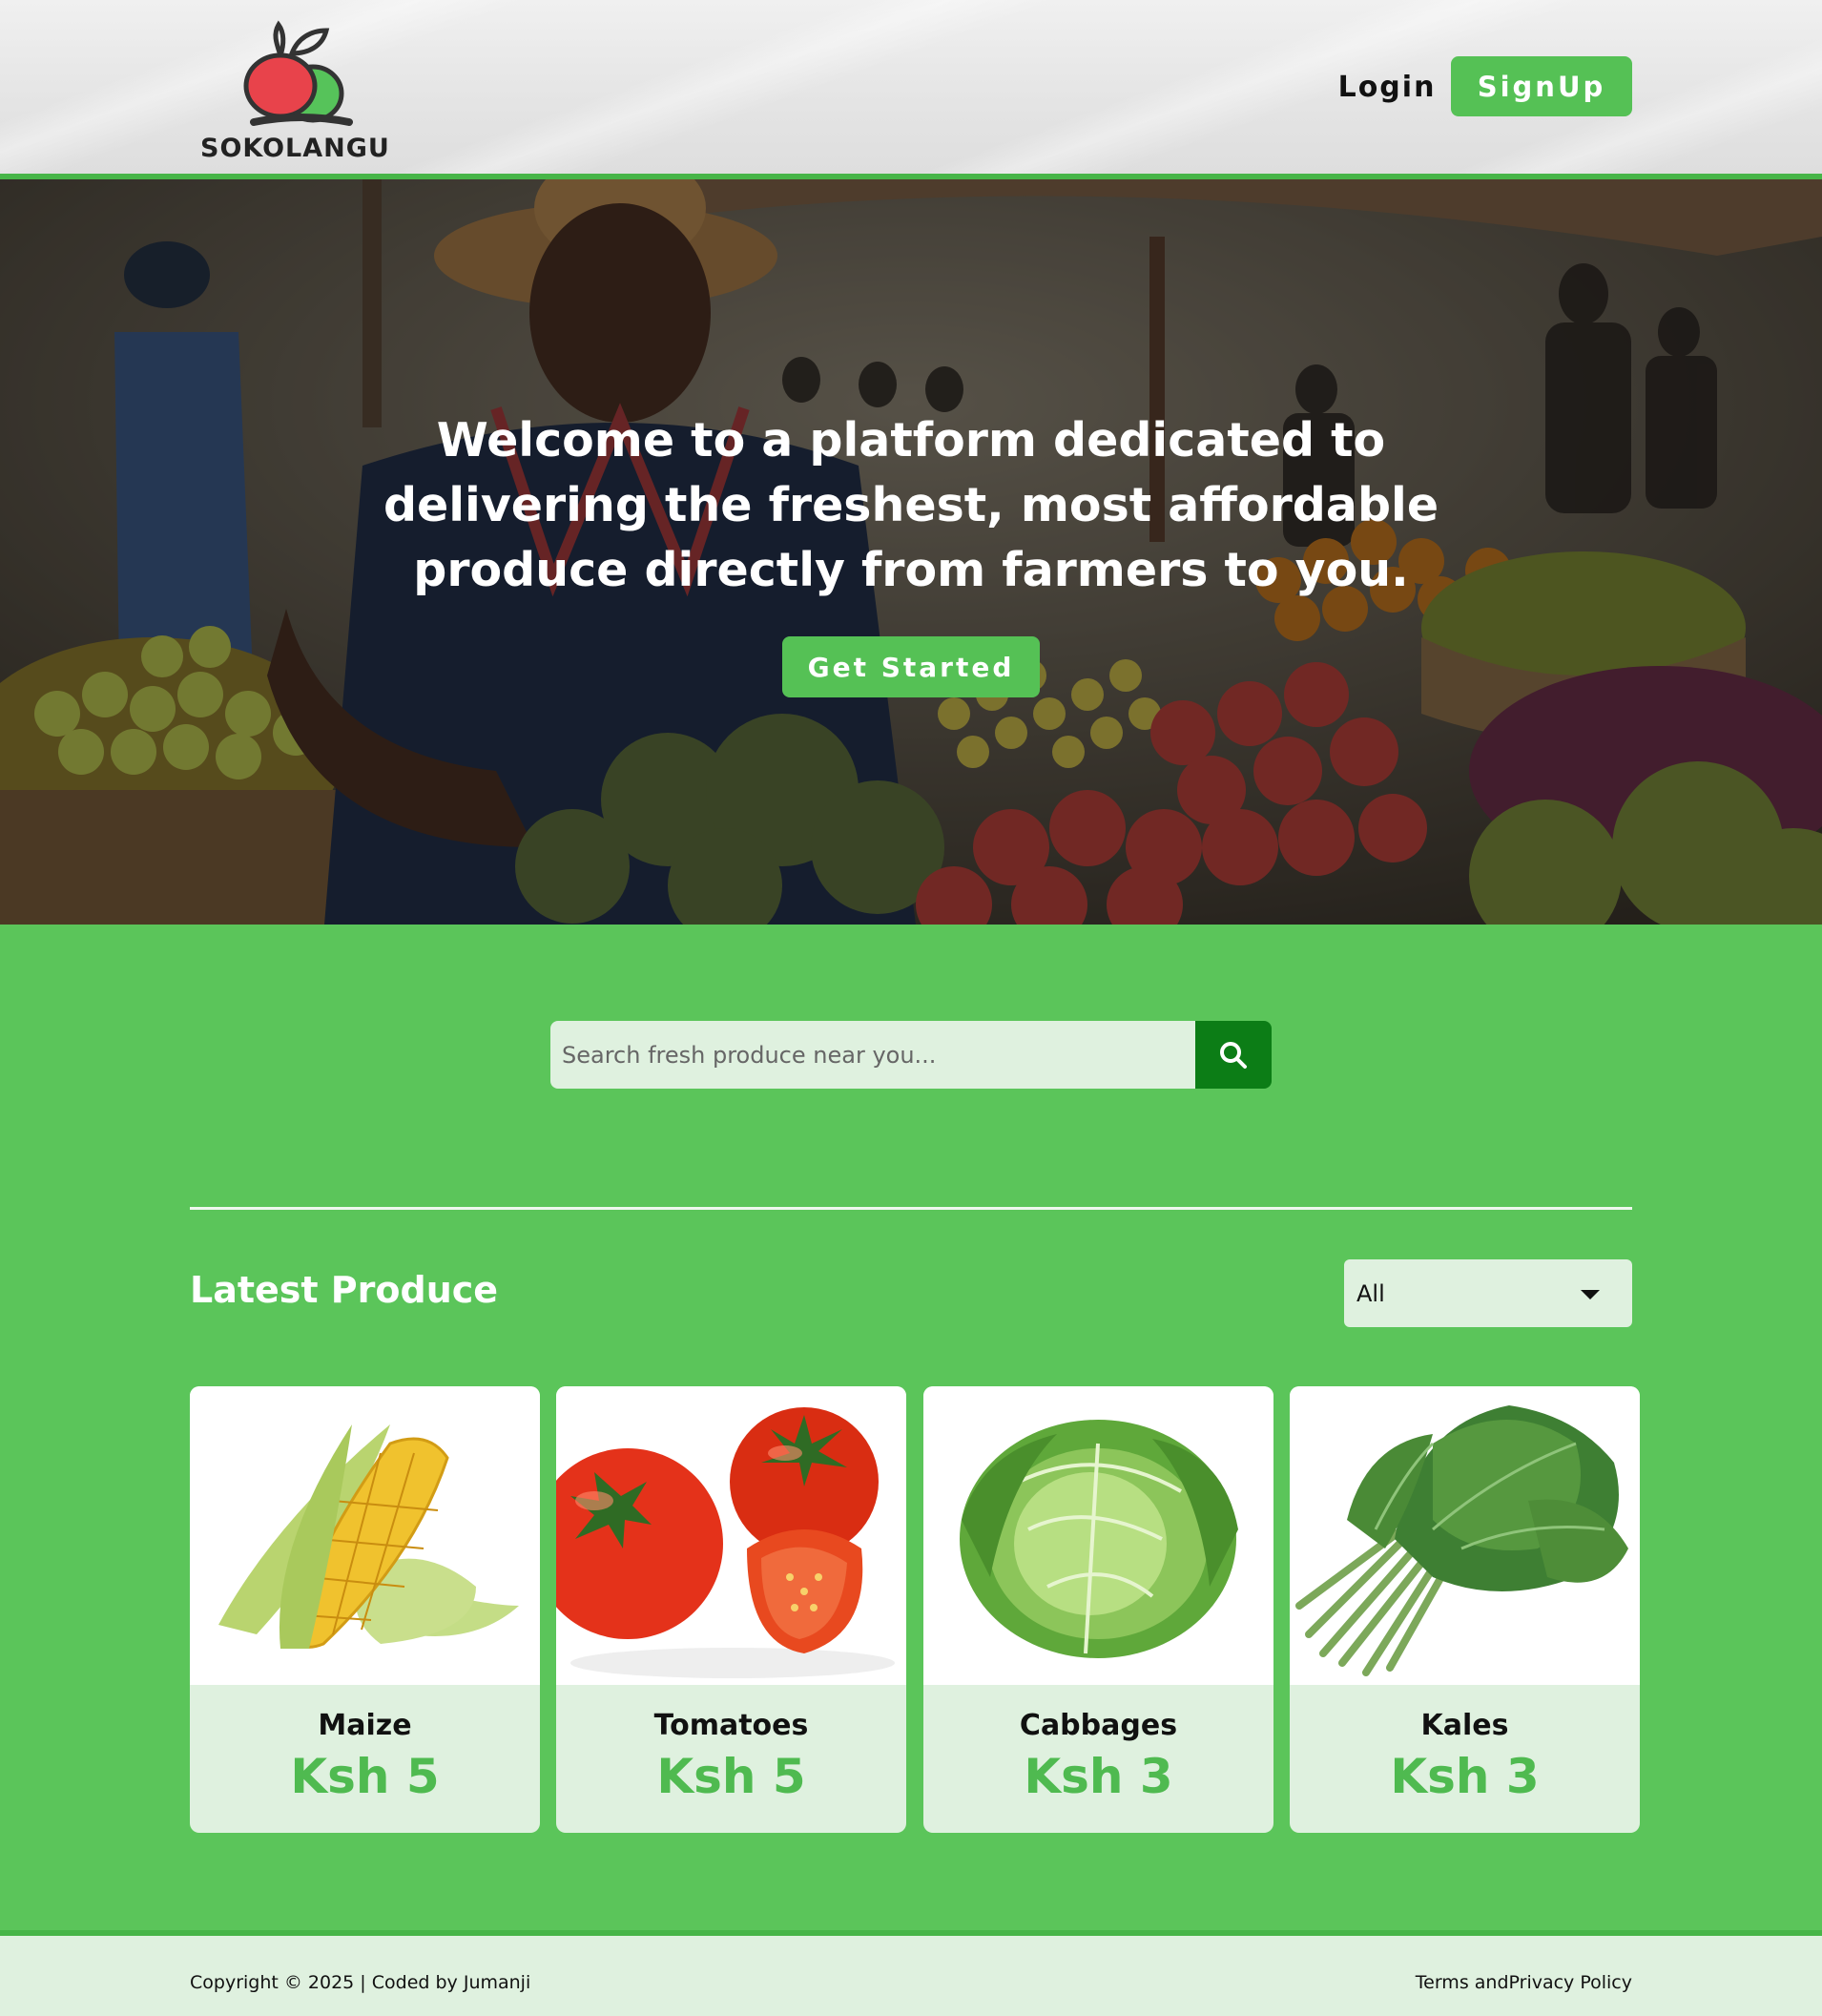 The width and height of the screenshot is (1822, 2016). I want to click on produce-name: Cabbages, so click(1098, 1725).